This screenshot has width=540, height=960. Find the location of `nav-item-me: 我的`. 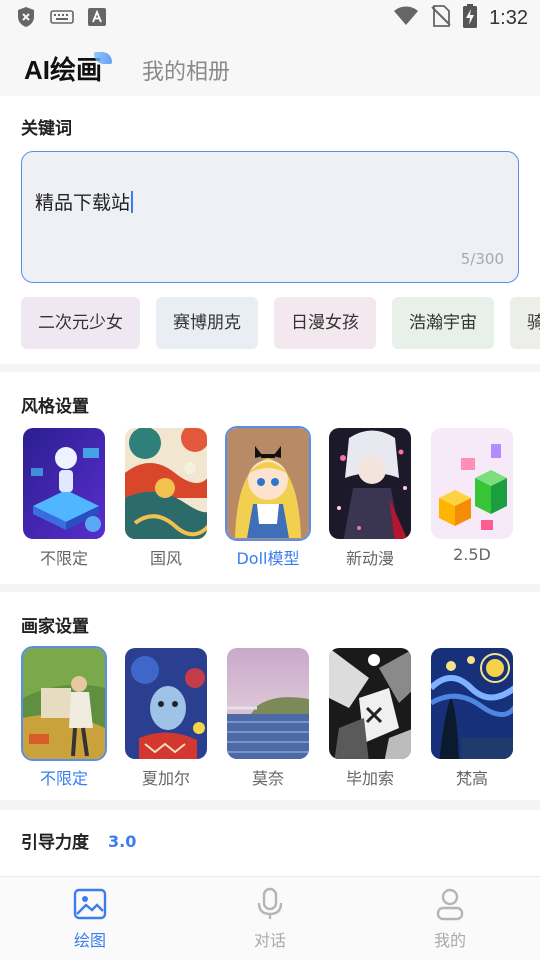

nav-item-me: 我的 is located at coordinates (450, 919).